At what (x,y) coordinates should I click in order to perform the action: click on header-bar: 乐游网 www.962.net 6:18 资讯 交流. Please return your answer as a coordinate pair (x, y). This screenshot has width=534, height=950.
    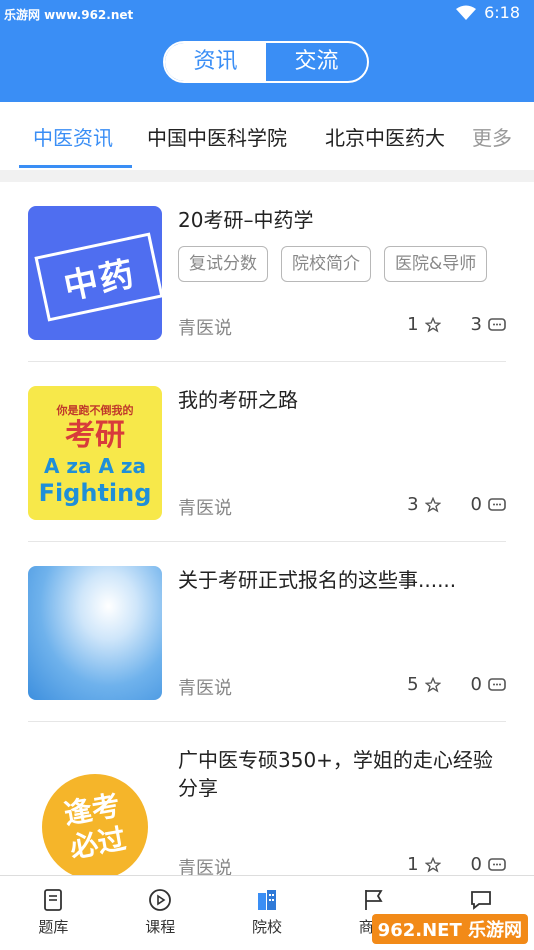
    Looking at the image, I should click on (267, 51).